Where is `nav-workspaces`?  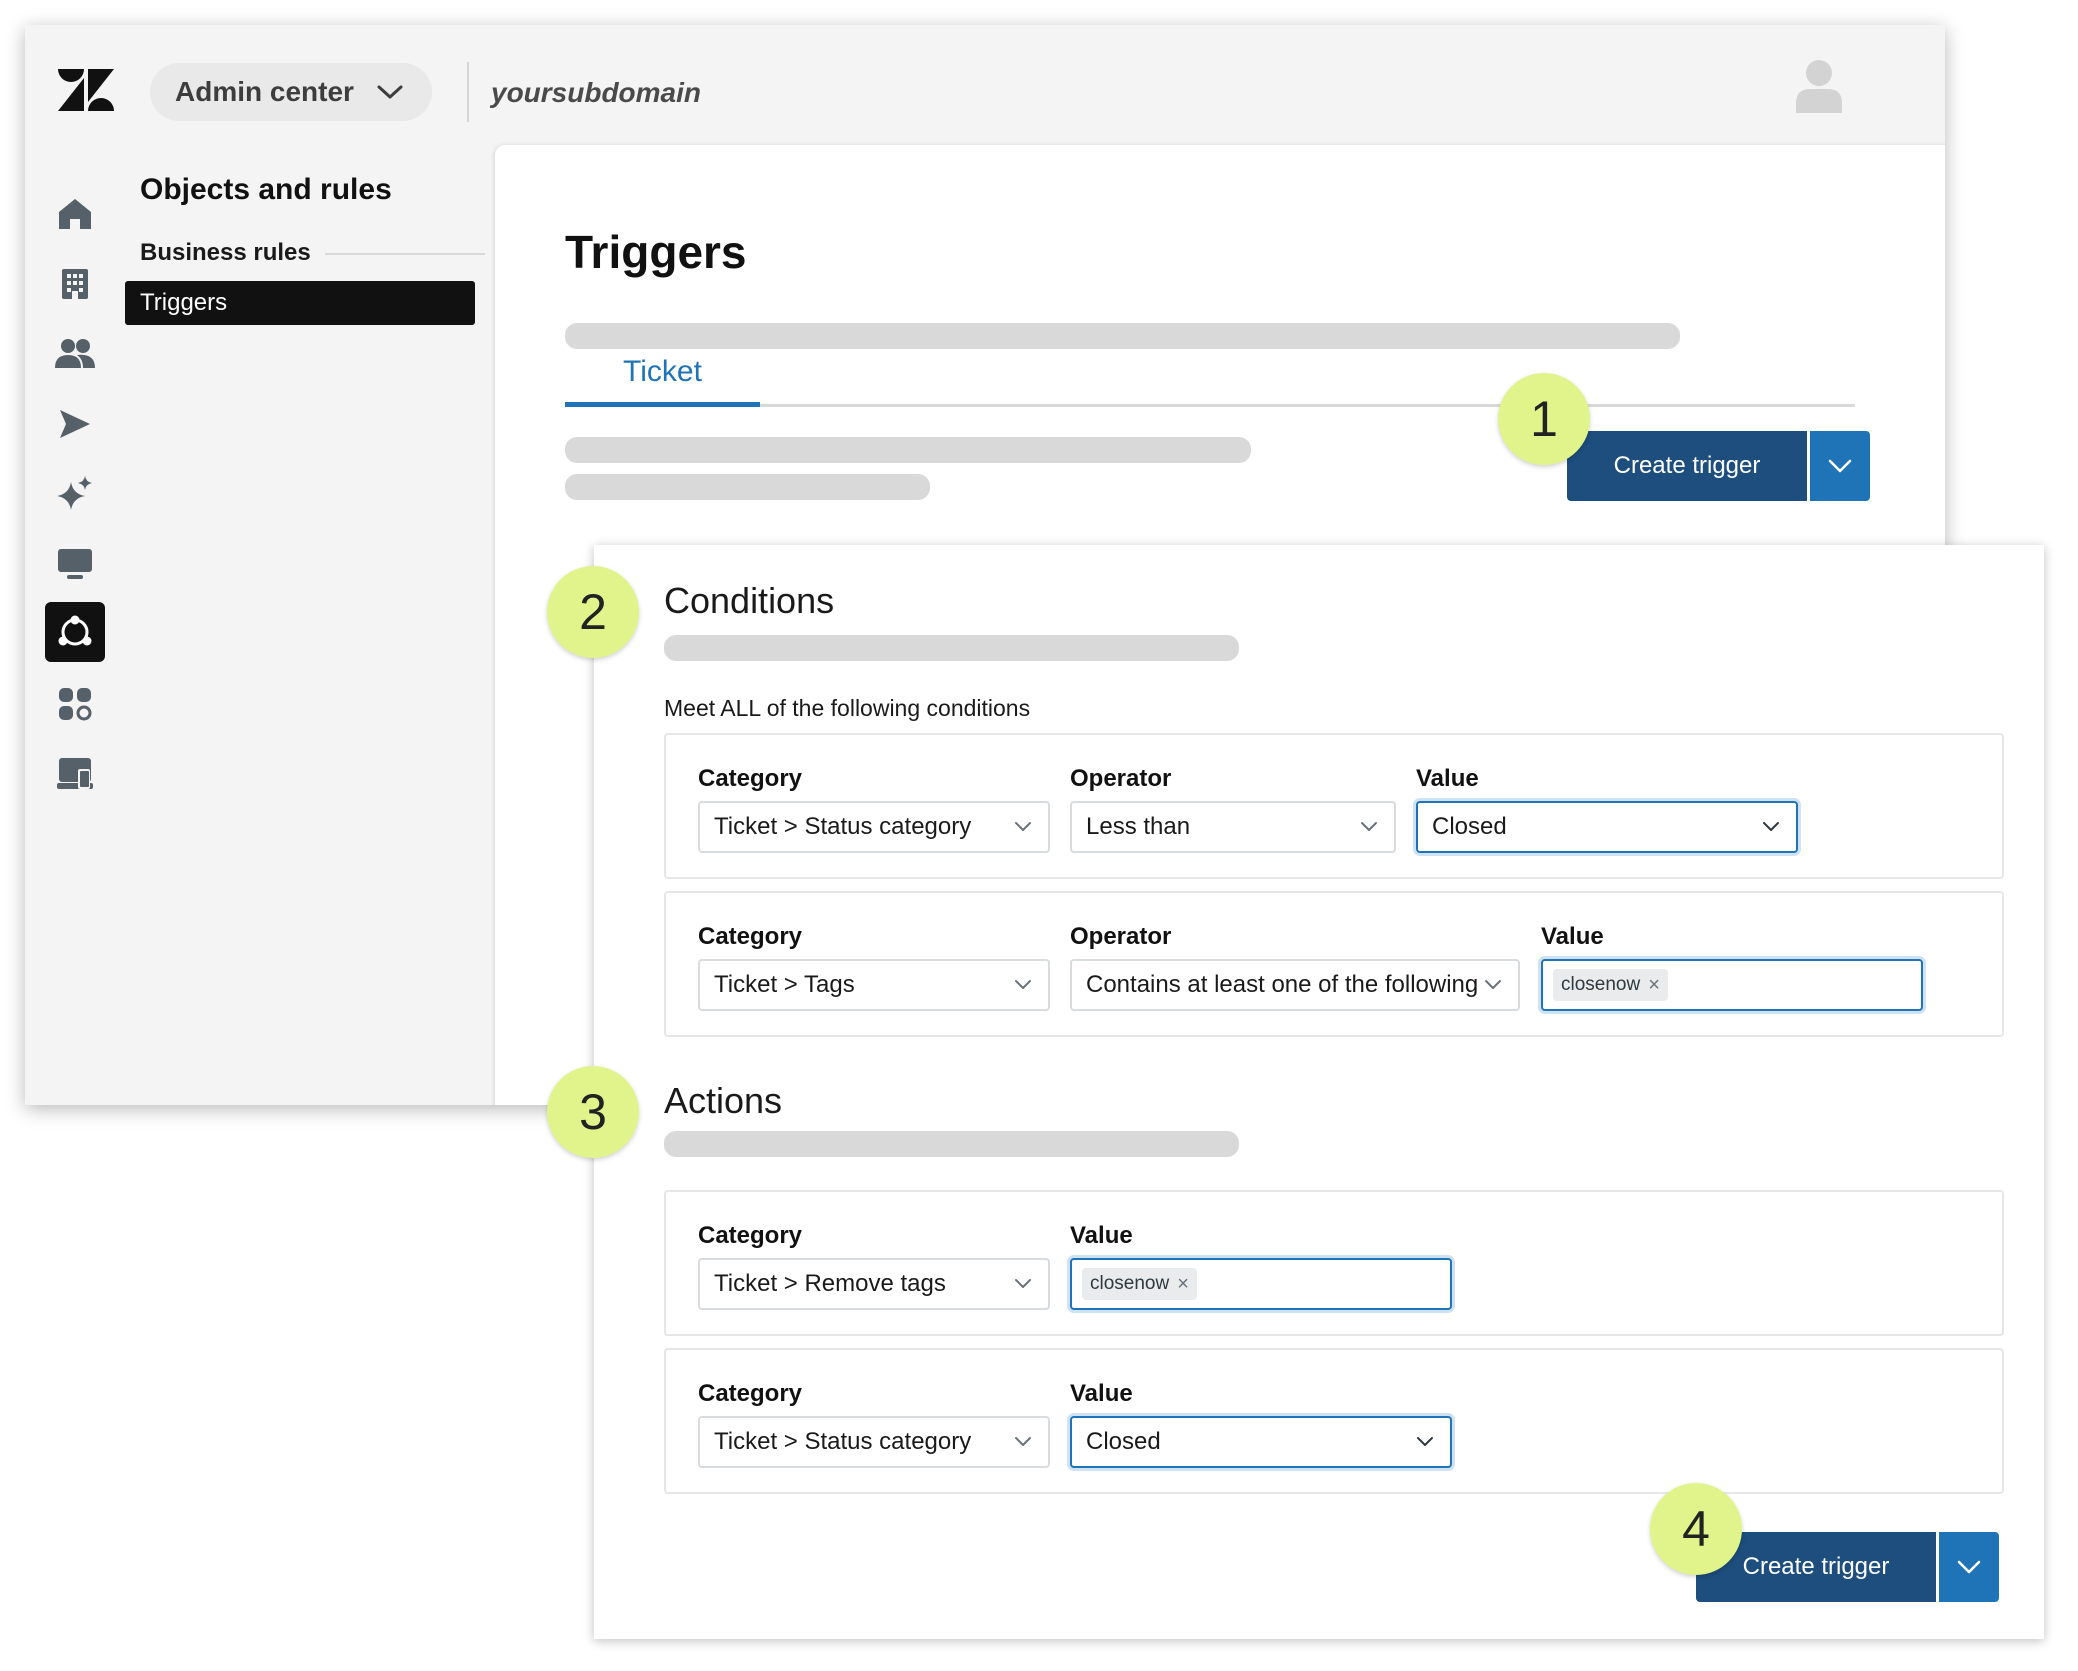
nav-workspaces is located at coordinates (75, 564).